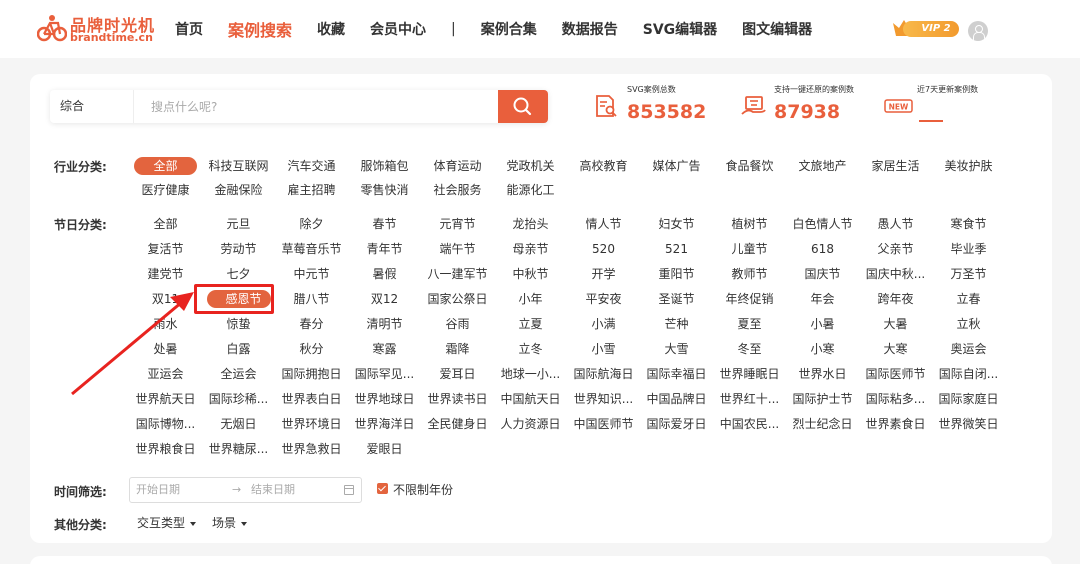  What do you see at coordinates (260, 29) in the screenshot?
I see `nav-item: 案例搜索` at bounding box center [260, 29].